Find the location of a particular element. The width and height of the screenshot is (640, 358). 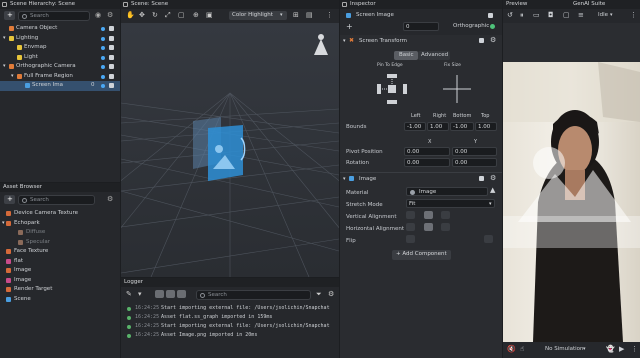

hierarchy-item: ▾ Orthographic Camera is located at coordinates (60, 67).